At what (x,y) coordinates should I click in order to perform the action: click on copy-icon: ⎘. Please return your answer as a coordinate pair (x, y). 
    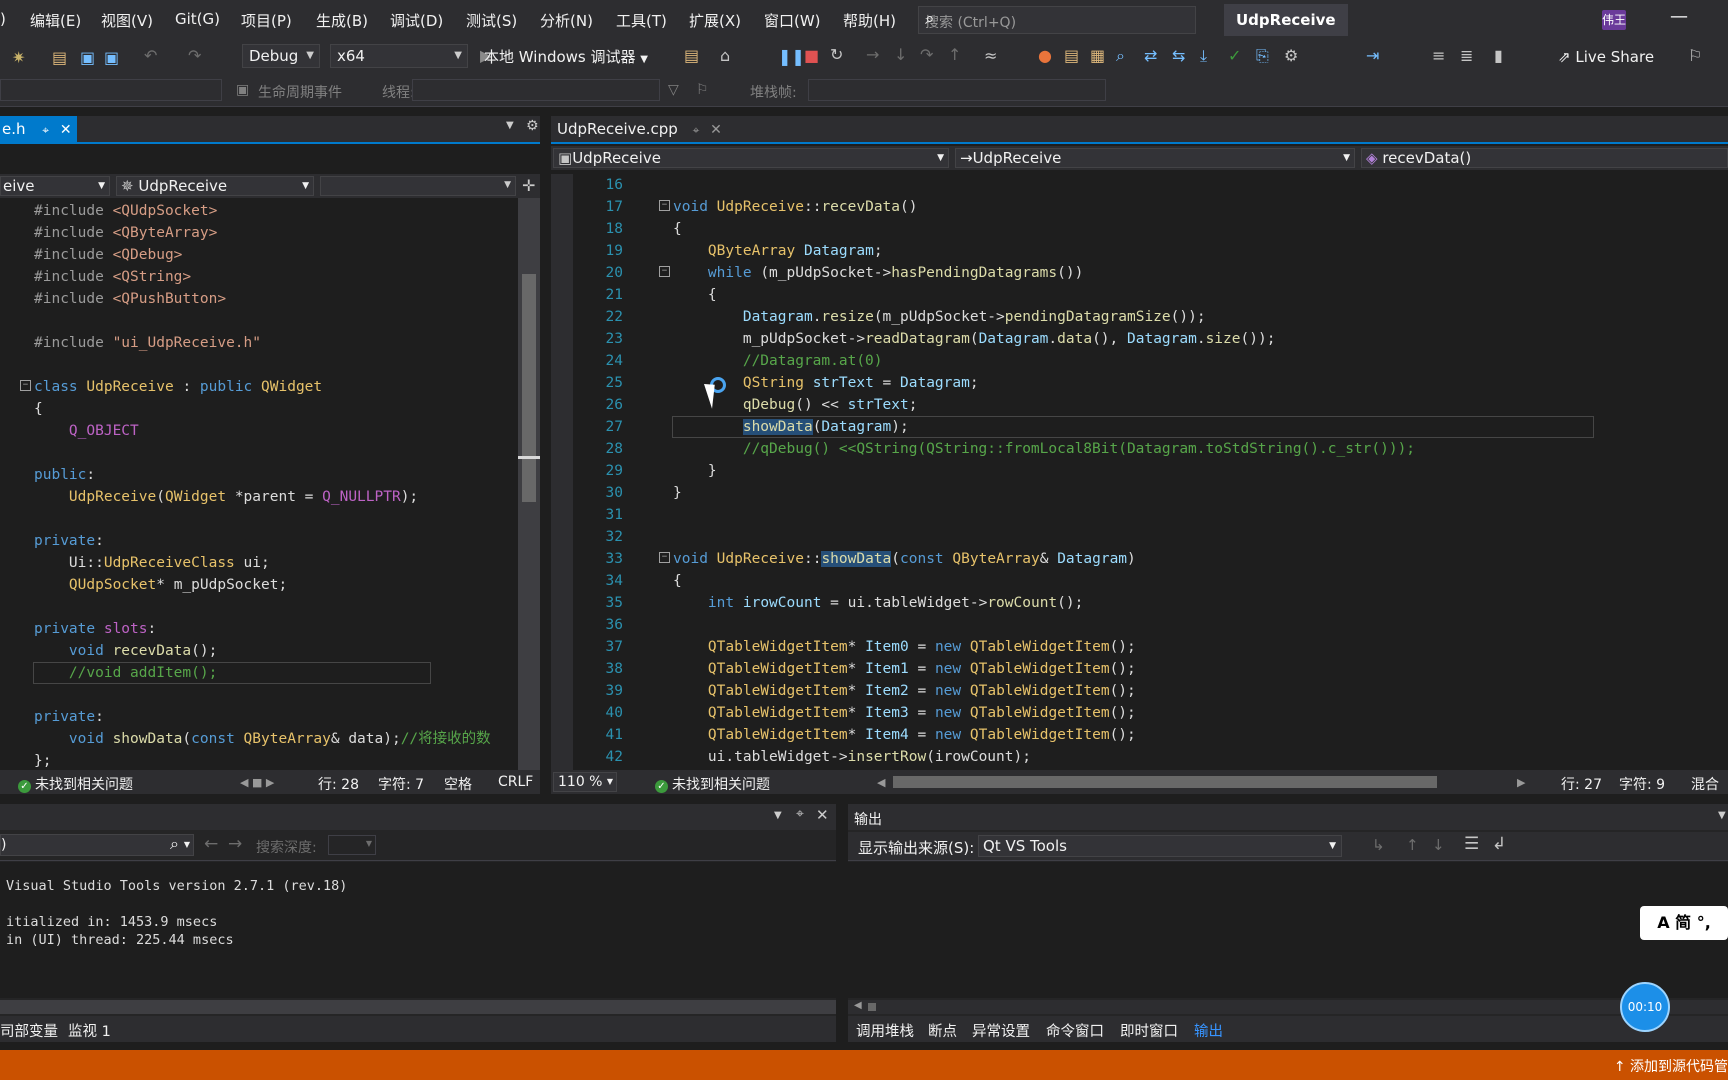
    Looking at the image, I should click on (1262, 56).